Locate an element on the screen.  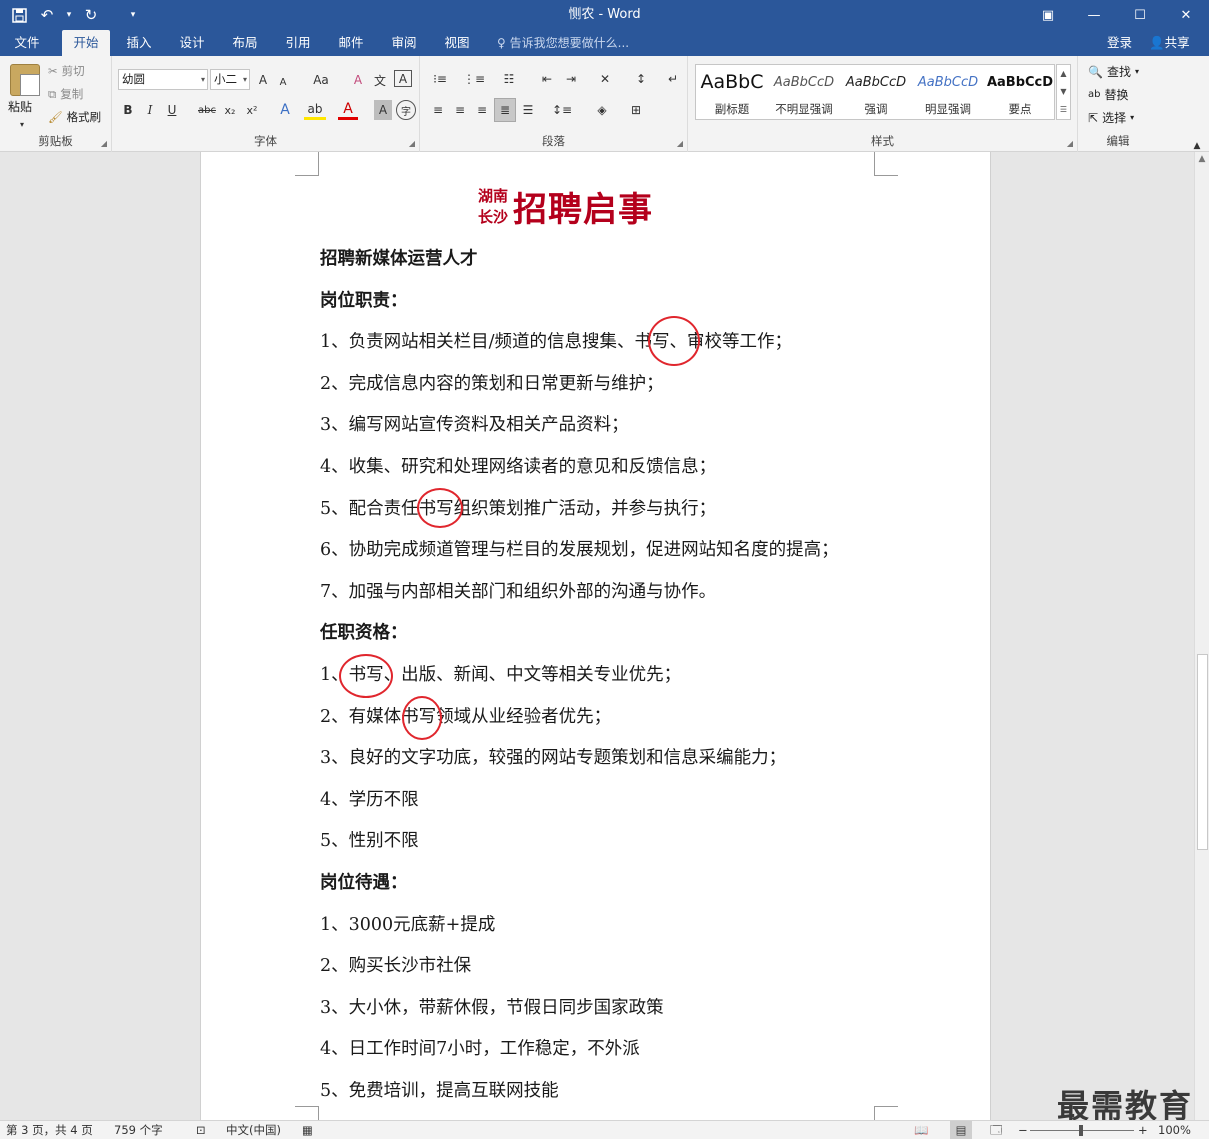
subscript-button: x₂ is located at coordinates (230, 110).